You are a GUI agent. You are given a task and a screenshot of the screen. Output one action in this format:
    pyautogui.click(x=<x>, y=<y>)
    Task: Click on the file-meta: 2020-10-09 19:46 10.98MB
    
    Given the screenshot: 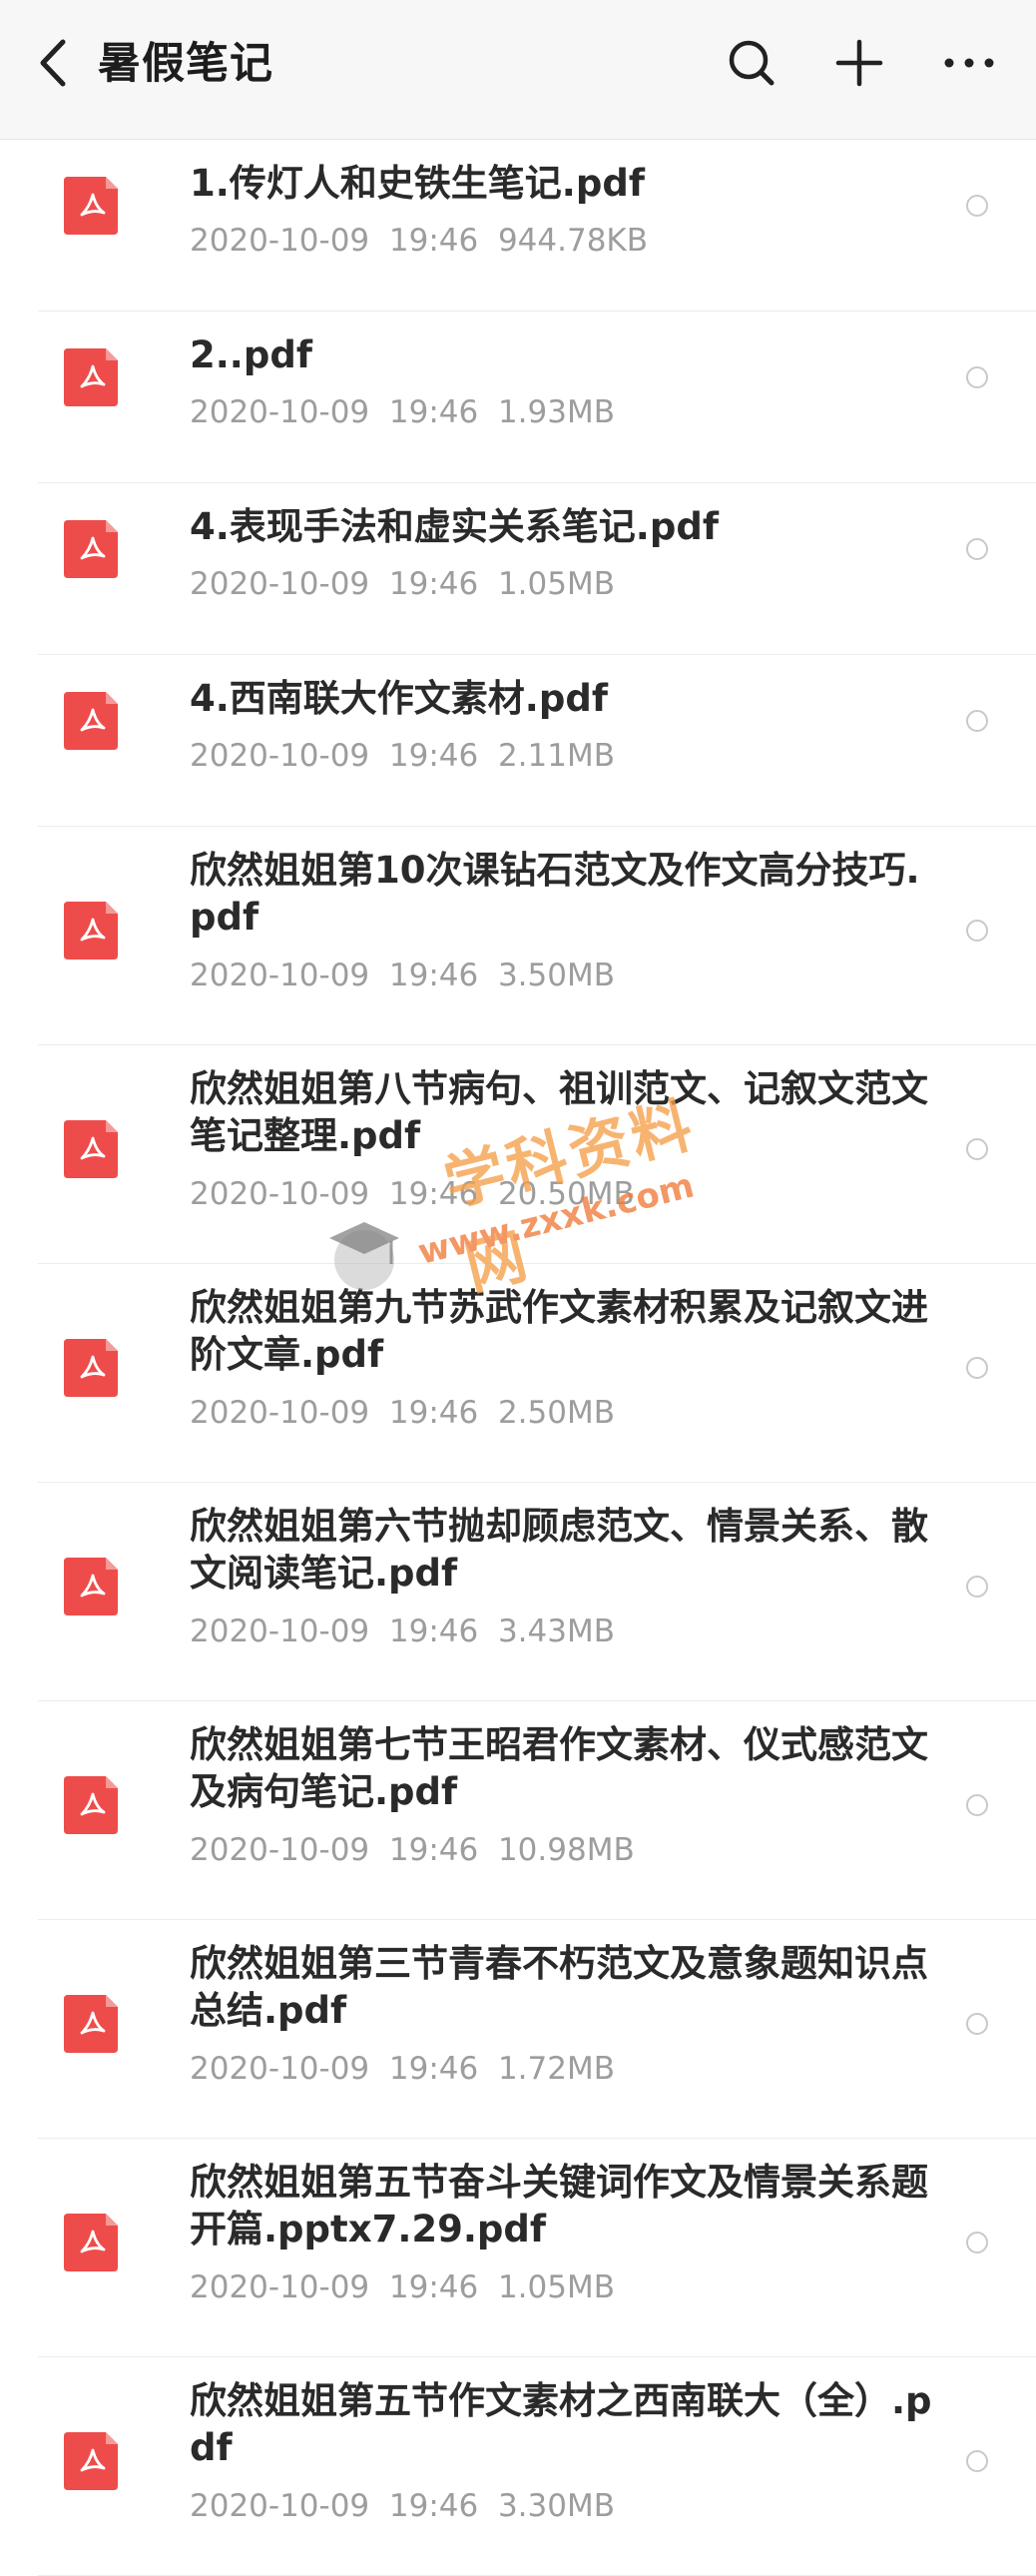 What is the action you would take?
    pyautogui.click(x=413, y=1850)
    